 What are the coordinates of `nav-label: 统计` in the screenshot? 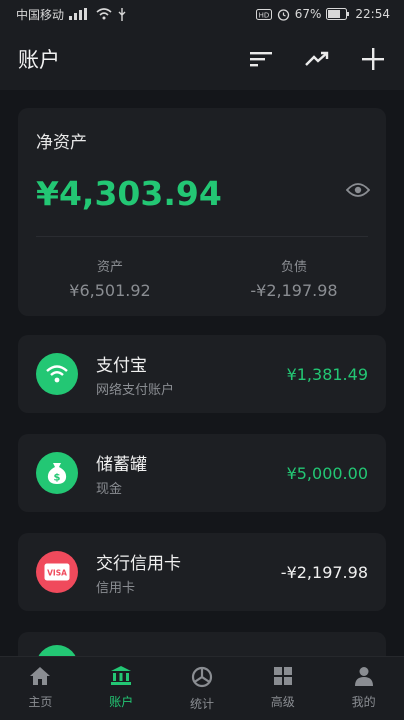 It's located at (201, 704).